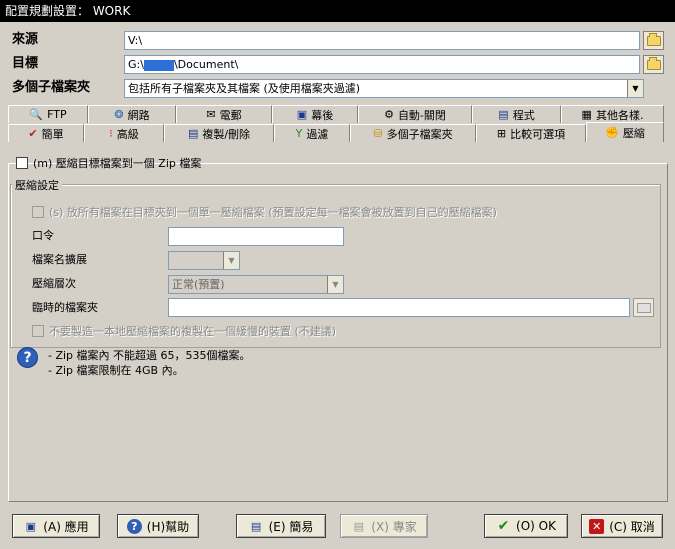  Describe the element at coordinates (219, 133) in the screenshot. I see `tab-copy-delete: ▤ 複製/刪除` at that location.